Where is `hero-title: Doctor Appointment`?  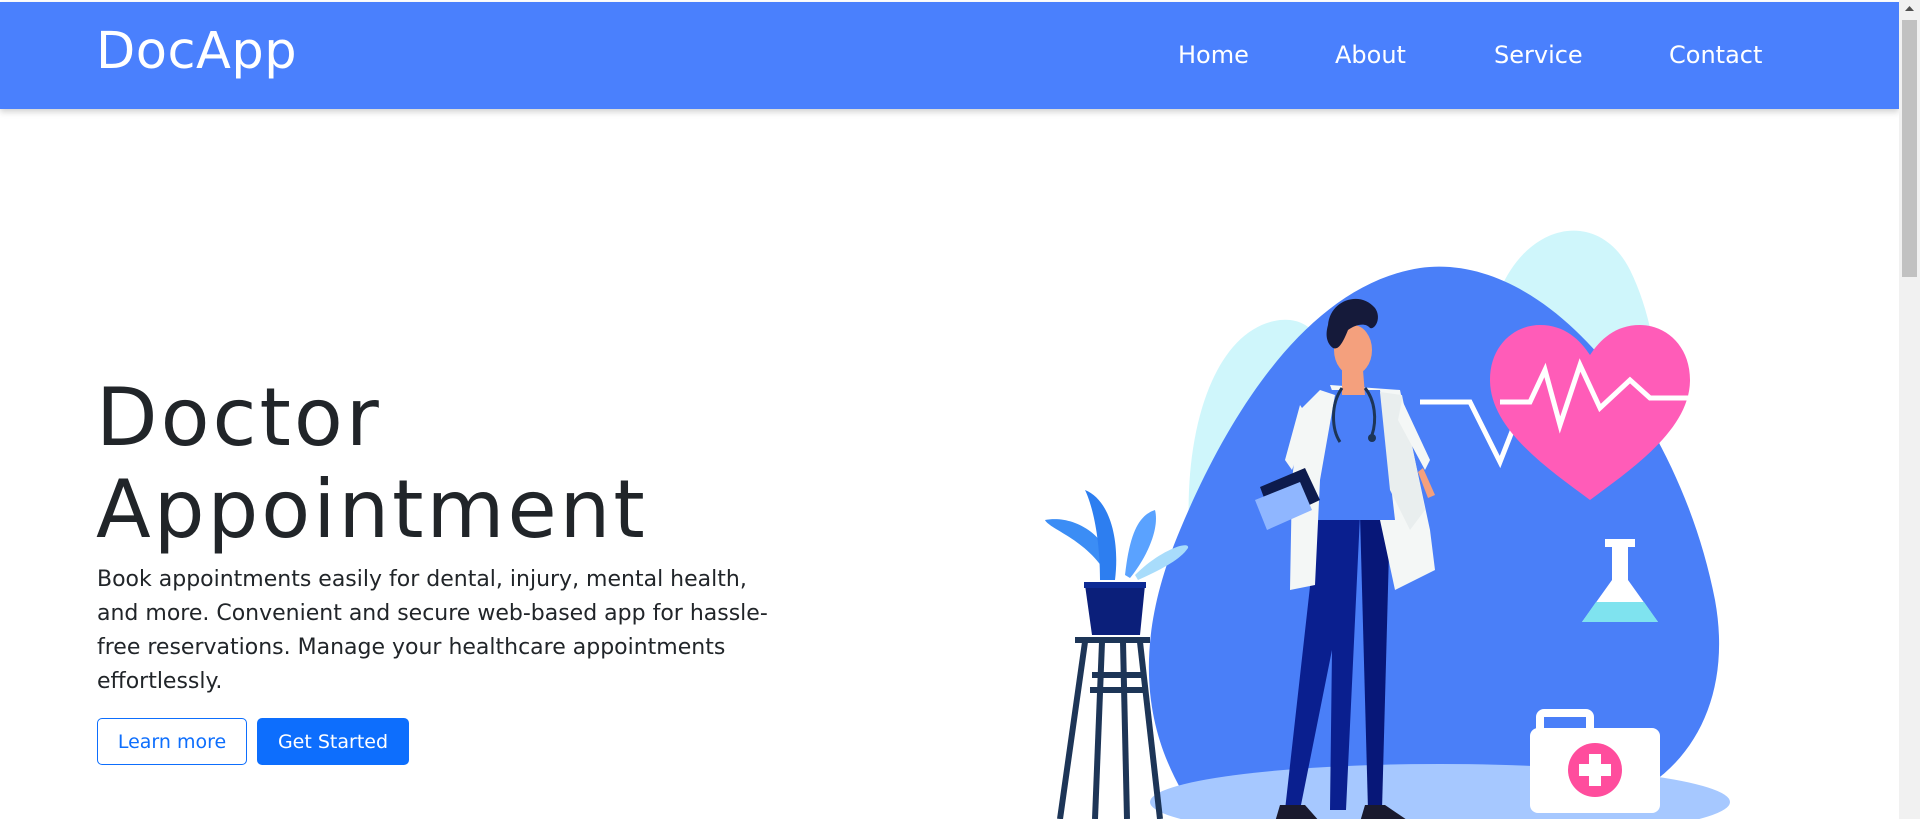
hero-title: Doctor Appointment is located at coordinates (372, 464).